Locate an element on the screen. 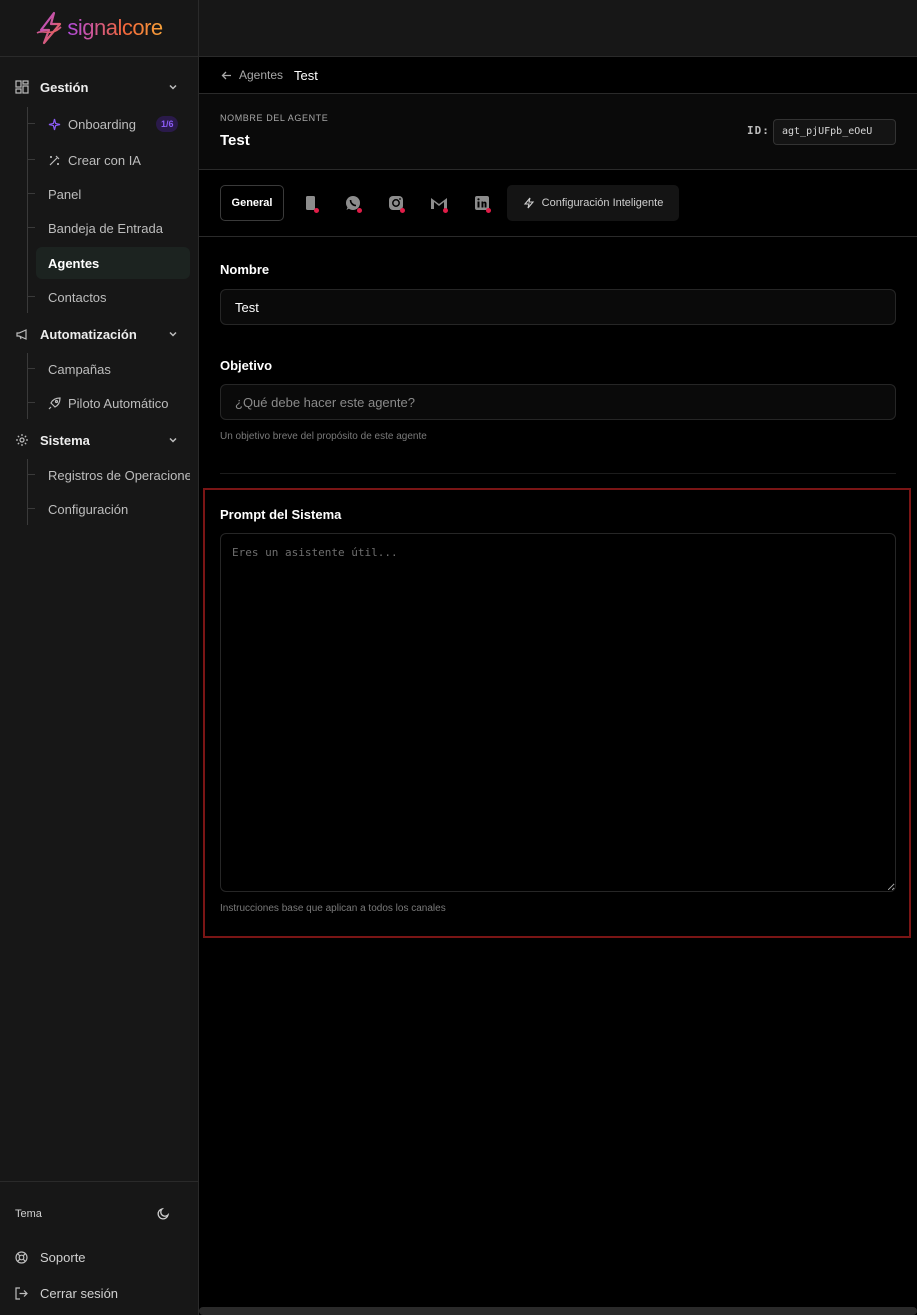  tab-linkedin is located at coordinates (482, 203).